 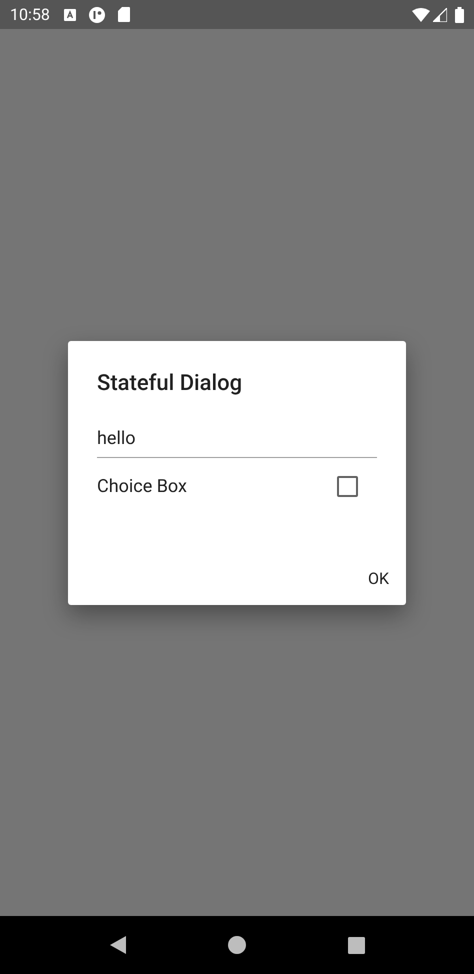 What do you see at coordinates (237, 945) in the screenshot?
I see `home-icon` at bounding box center [237, 945].